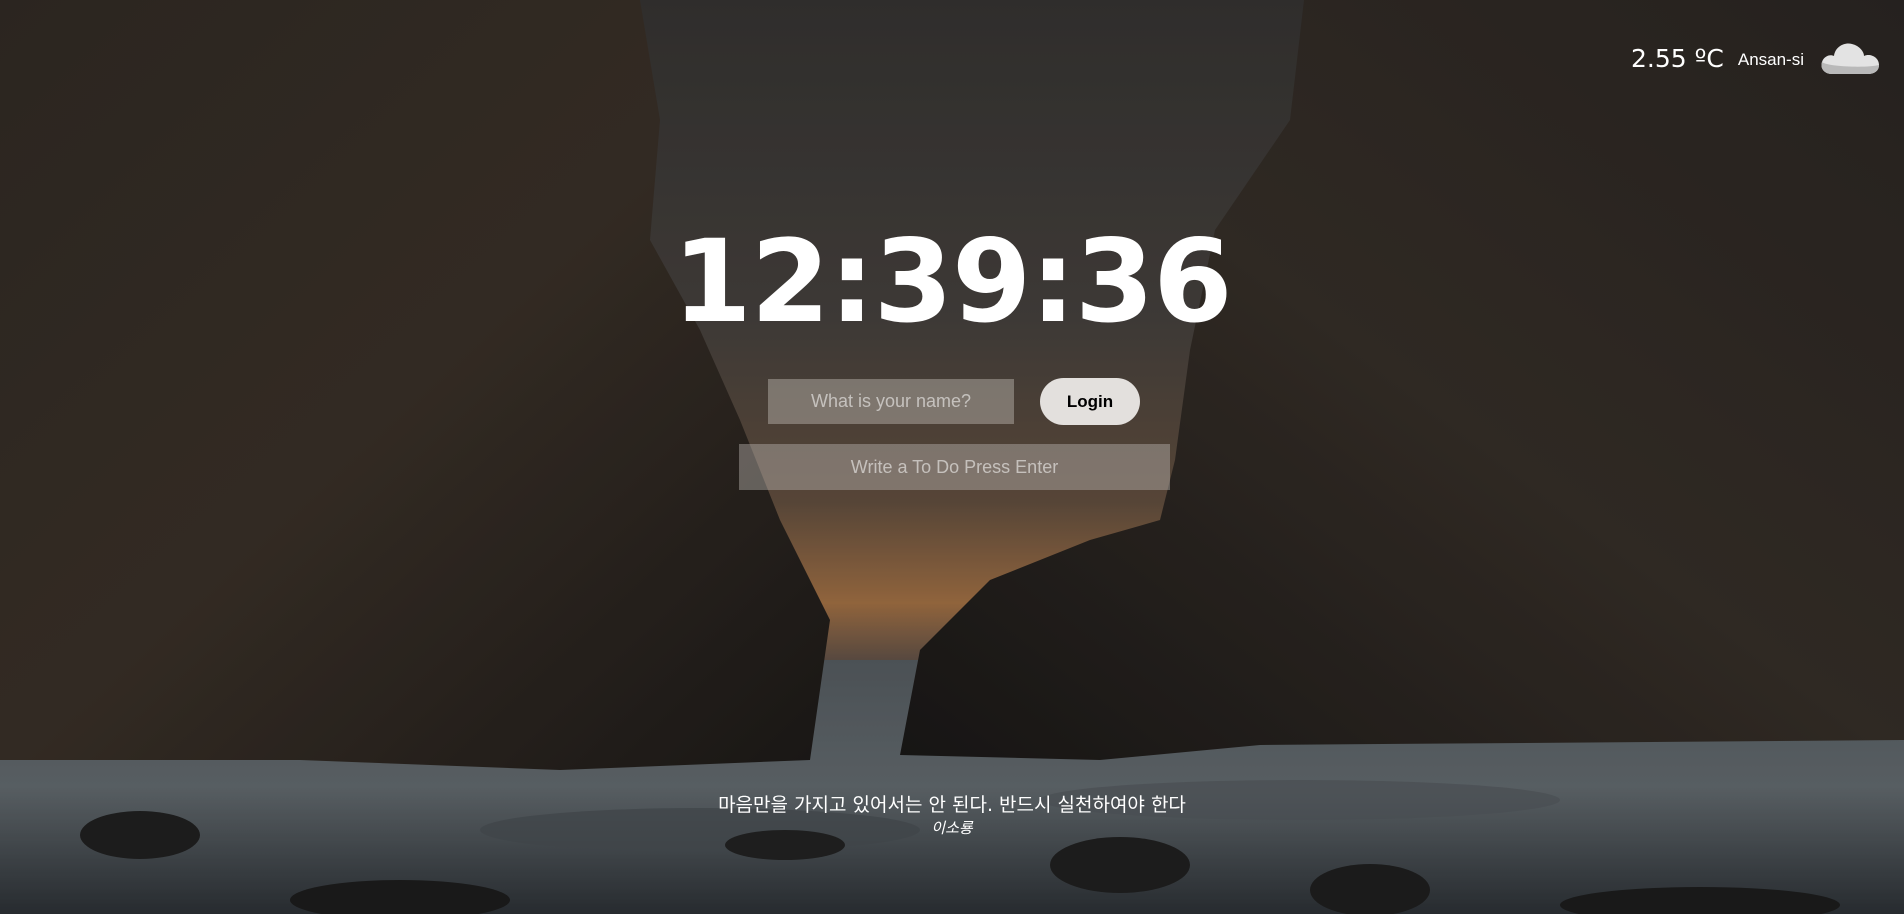 The width and height of the screenshot is (1904, 914). I want to click on quote-text: 마음만을 가지고 있어서는 안 된다. 반드시 실천하여야 한다, so click(952, 805).